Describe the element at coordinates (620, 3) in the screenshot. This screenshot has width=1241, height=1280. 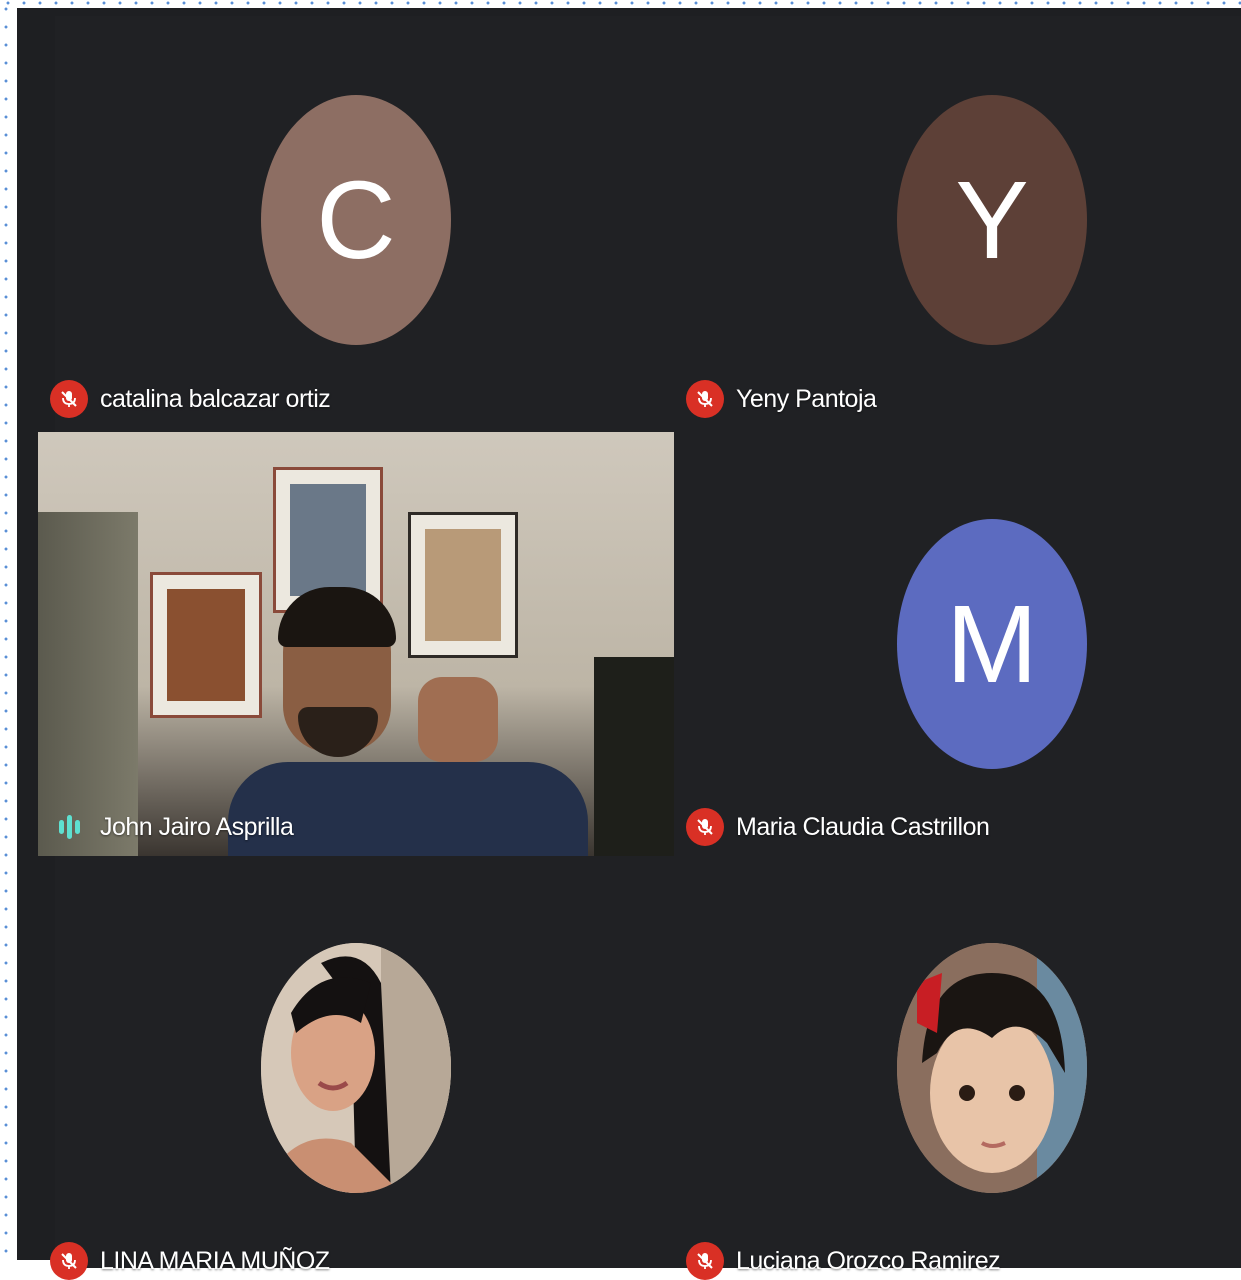
I see `selection-border-top` at that location.